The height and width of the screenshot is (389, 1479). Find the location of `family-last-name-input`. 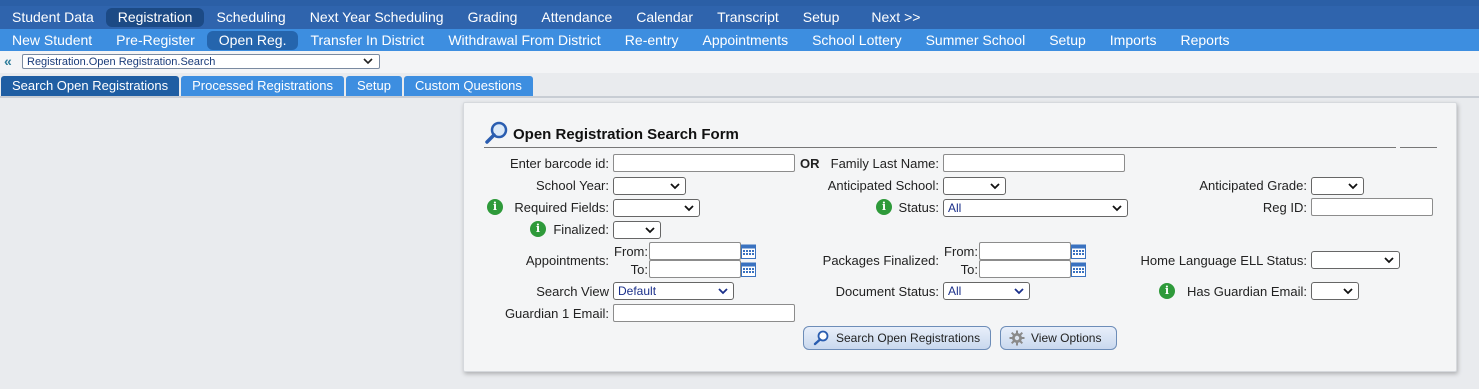

family-last-name-input is located at coordinates (1034, 163).